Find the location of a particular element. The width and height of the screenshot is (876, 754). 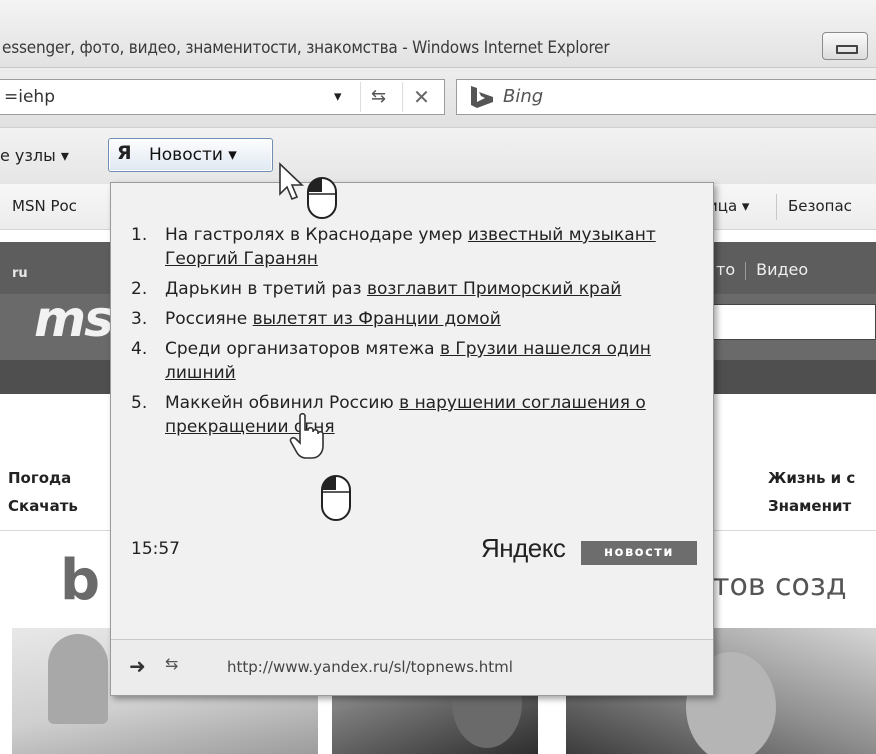

news-number: 1. is located at coordinates (139, 235).